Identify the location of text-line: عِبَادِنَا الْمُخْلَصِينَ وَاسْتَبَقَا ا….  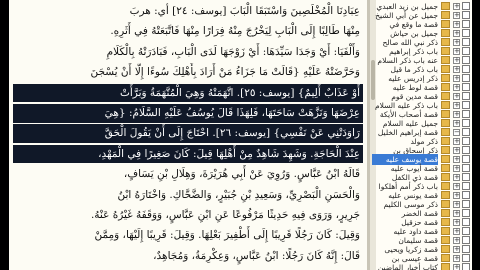
(188, 11).